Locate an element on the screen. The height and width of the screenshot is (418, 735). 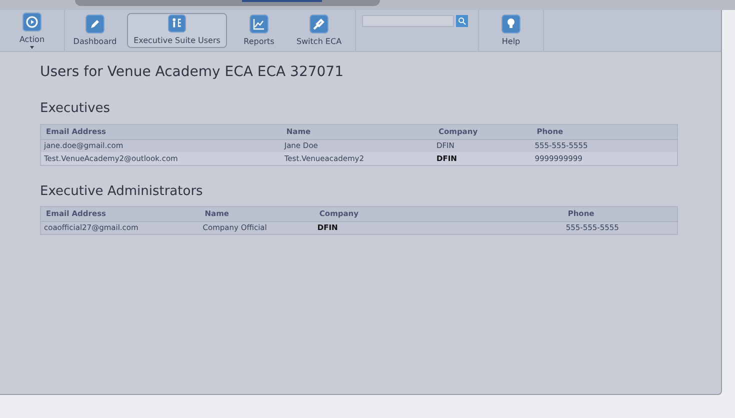
toolbar-button: Dashboard is located at coordinates (95, 30).